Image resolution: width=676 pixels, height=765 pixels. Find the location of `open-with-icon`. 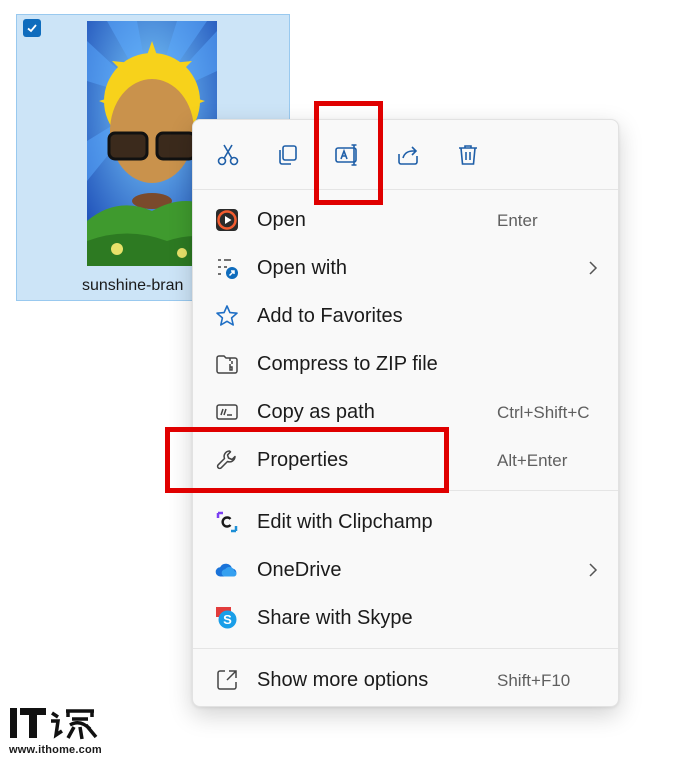

open-with-icon is located at coordinates (228, 269).